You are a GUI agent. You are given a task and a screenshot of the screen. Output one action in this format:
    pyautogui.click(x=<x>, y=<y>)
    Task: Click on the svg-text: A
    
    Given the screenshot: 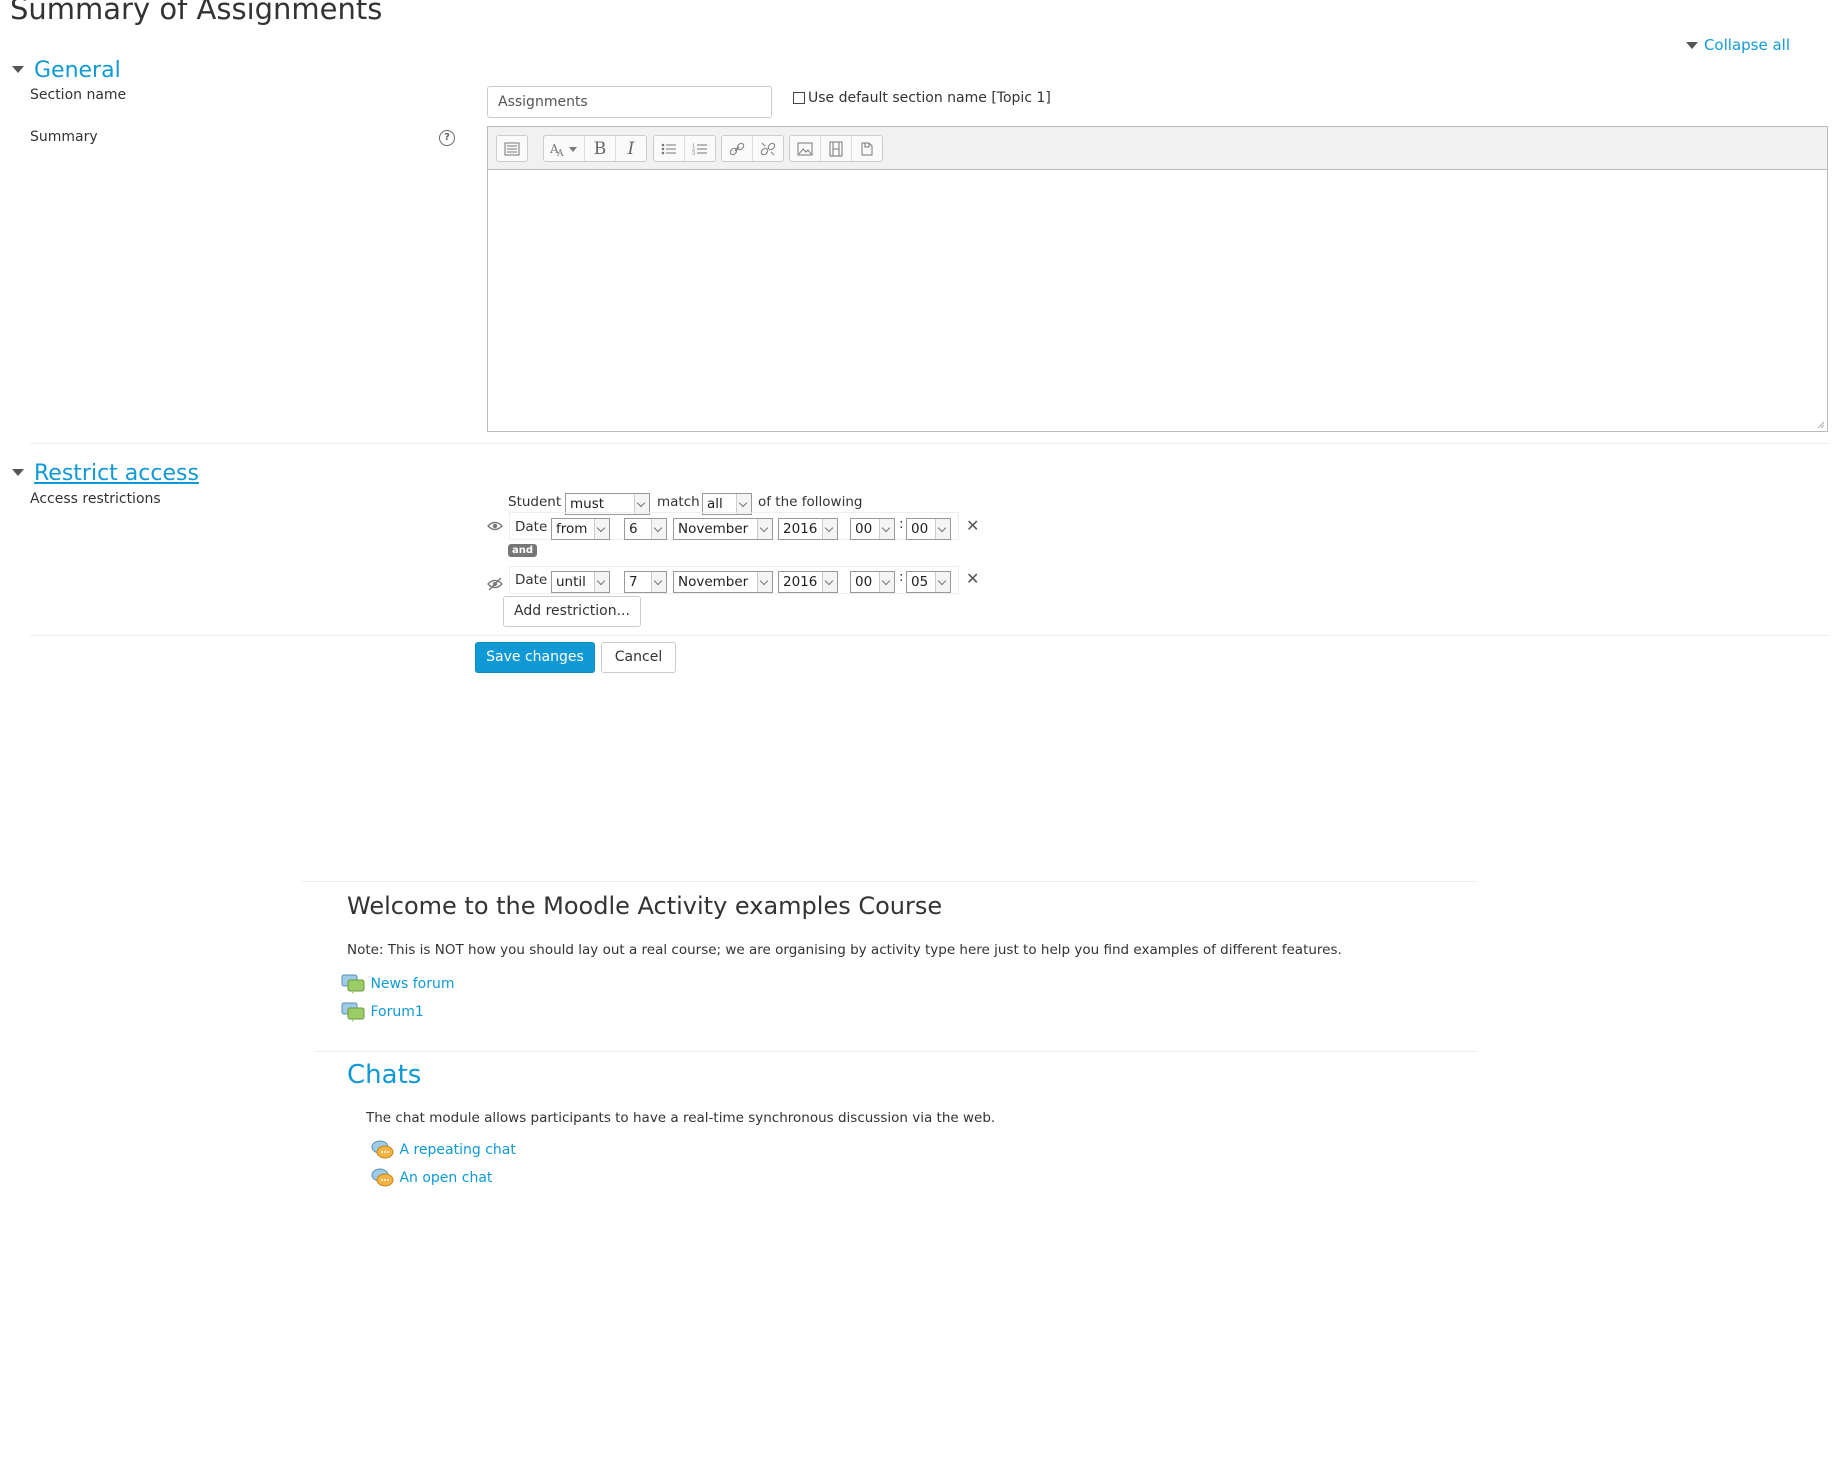 What is the action you would take?
    pyautogui.click(x=560, y=153)
    